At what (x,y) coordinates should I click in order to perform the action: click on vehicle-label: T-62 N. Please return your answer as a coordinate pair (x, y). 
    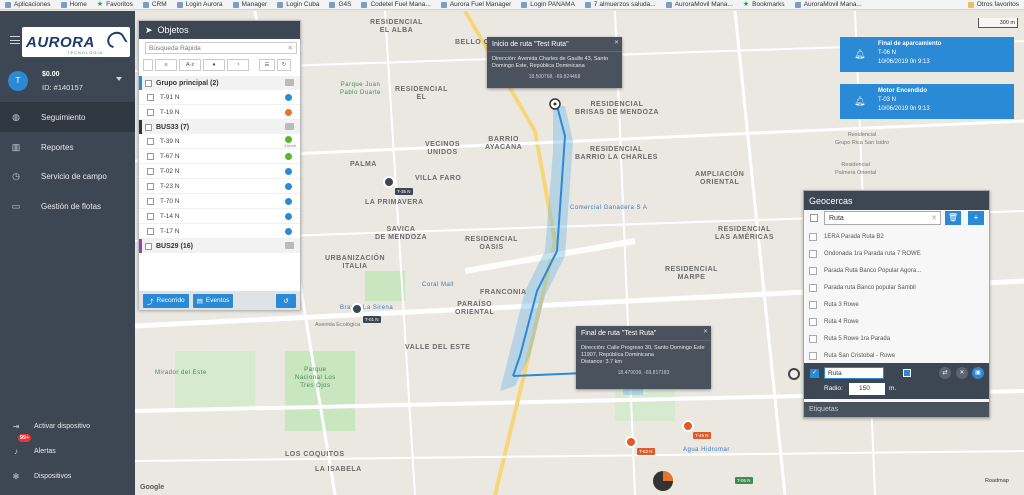
    Looking at the image, I should click on (646, 451).